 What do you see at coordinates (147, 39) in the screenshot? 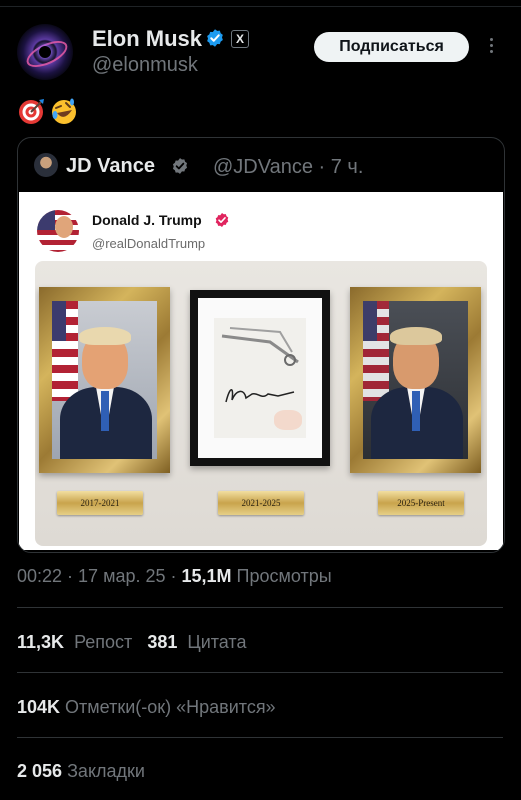
I see `author-name: Elon Musk` at bounding box center [147, 39].